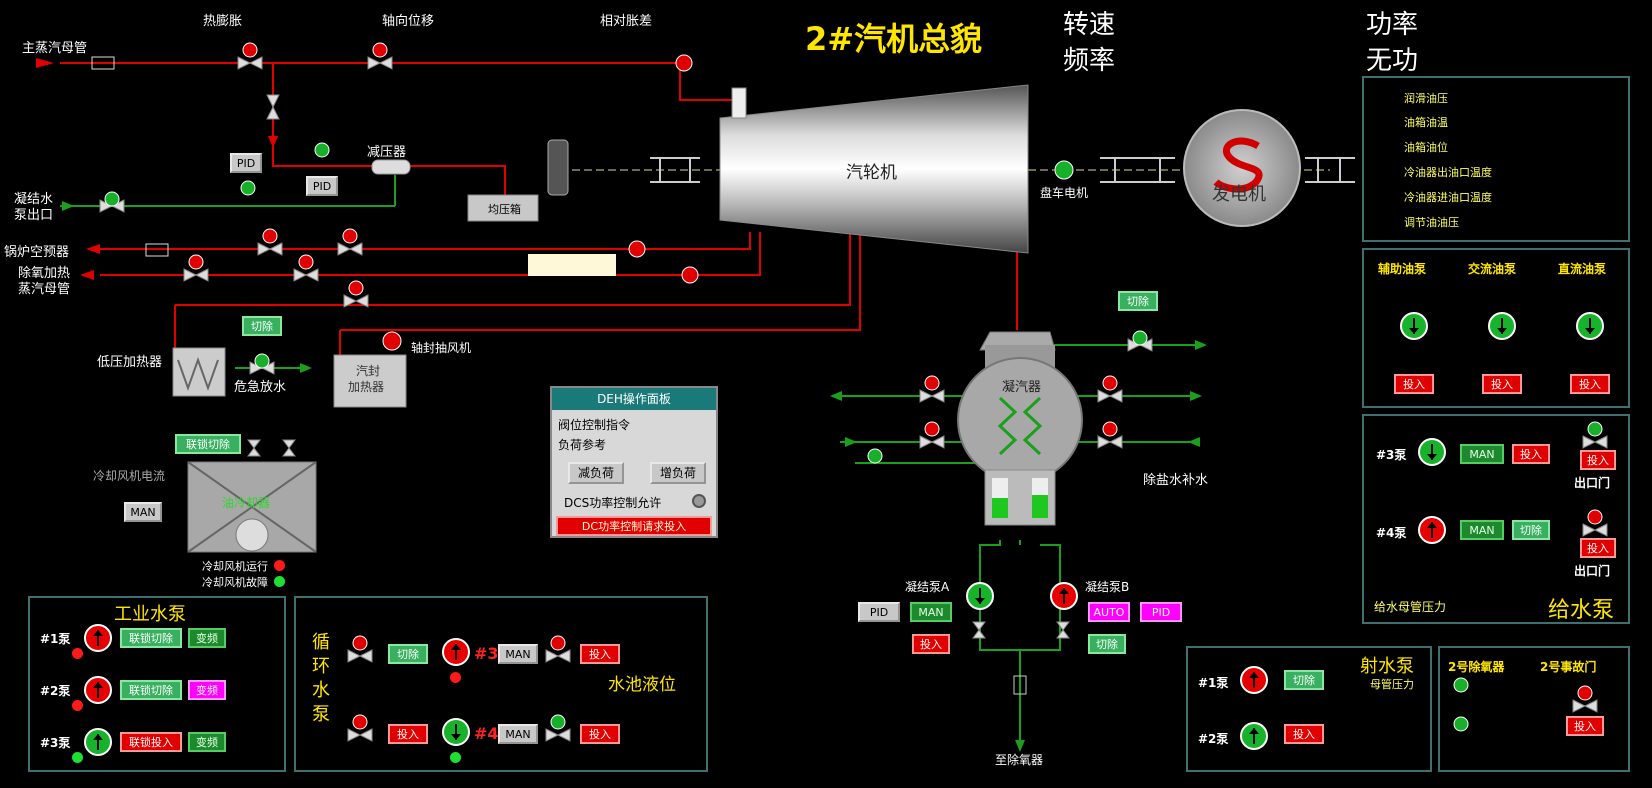 The height and width of the screenshot is (788, 1652). I want to click on circ-valve4-on-button: 投入, so click(600, 734).